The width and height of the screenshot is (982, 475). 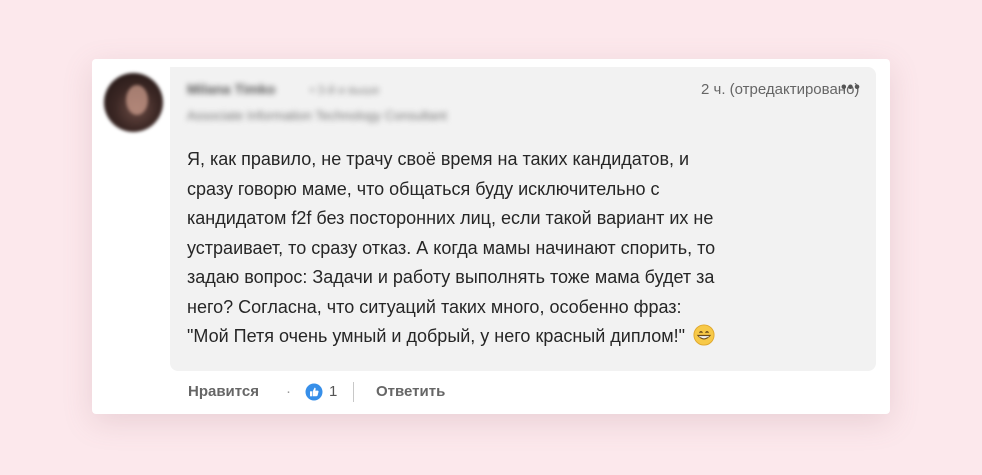 What do you see at coordinates (333, 392) in the screenshot?
I see `reaction-count: 1` at bounding box center [333, 392].